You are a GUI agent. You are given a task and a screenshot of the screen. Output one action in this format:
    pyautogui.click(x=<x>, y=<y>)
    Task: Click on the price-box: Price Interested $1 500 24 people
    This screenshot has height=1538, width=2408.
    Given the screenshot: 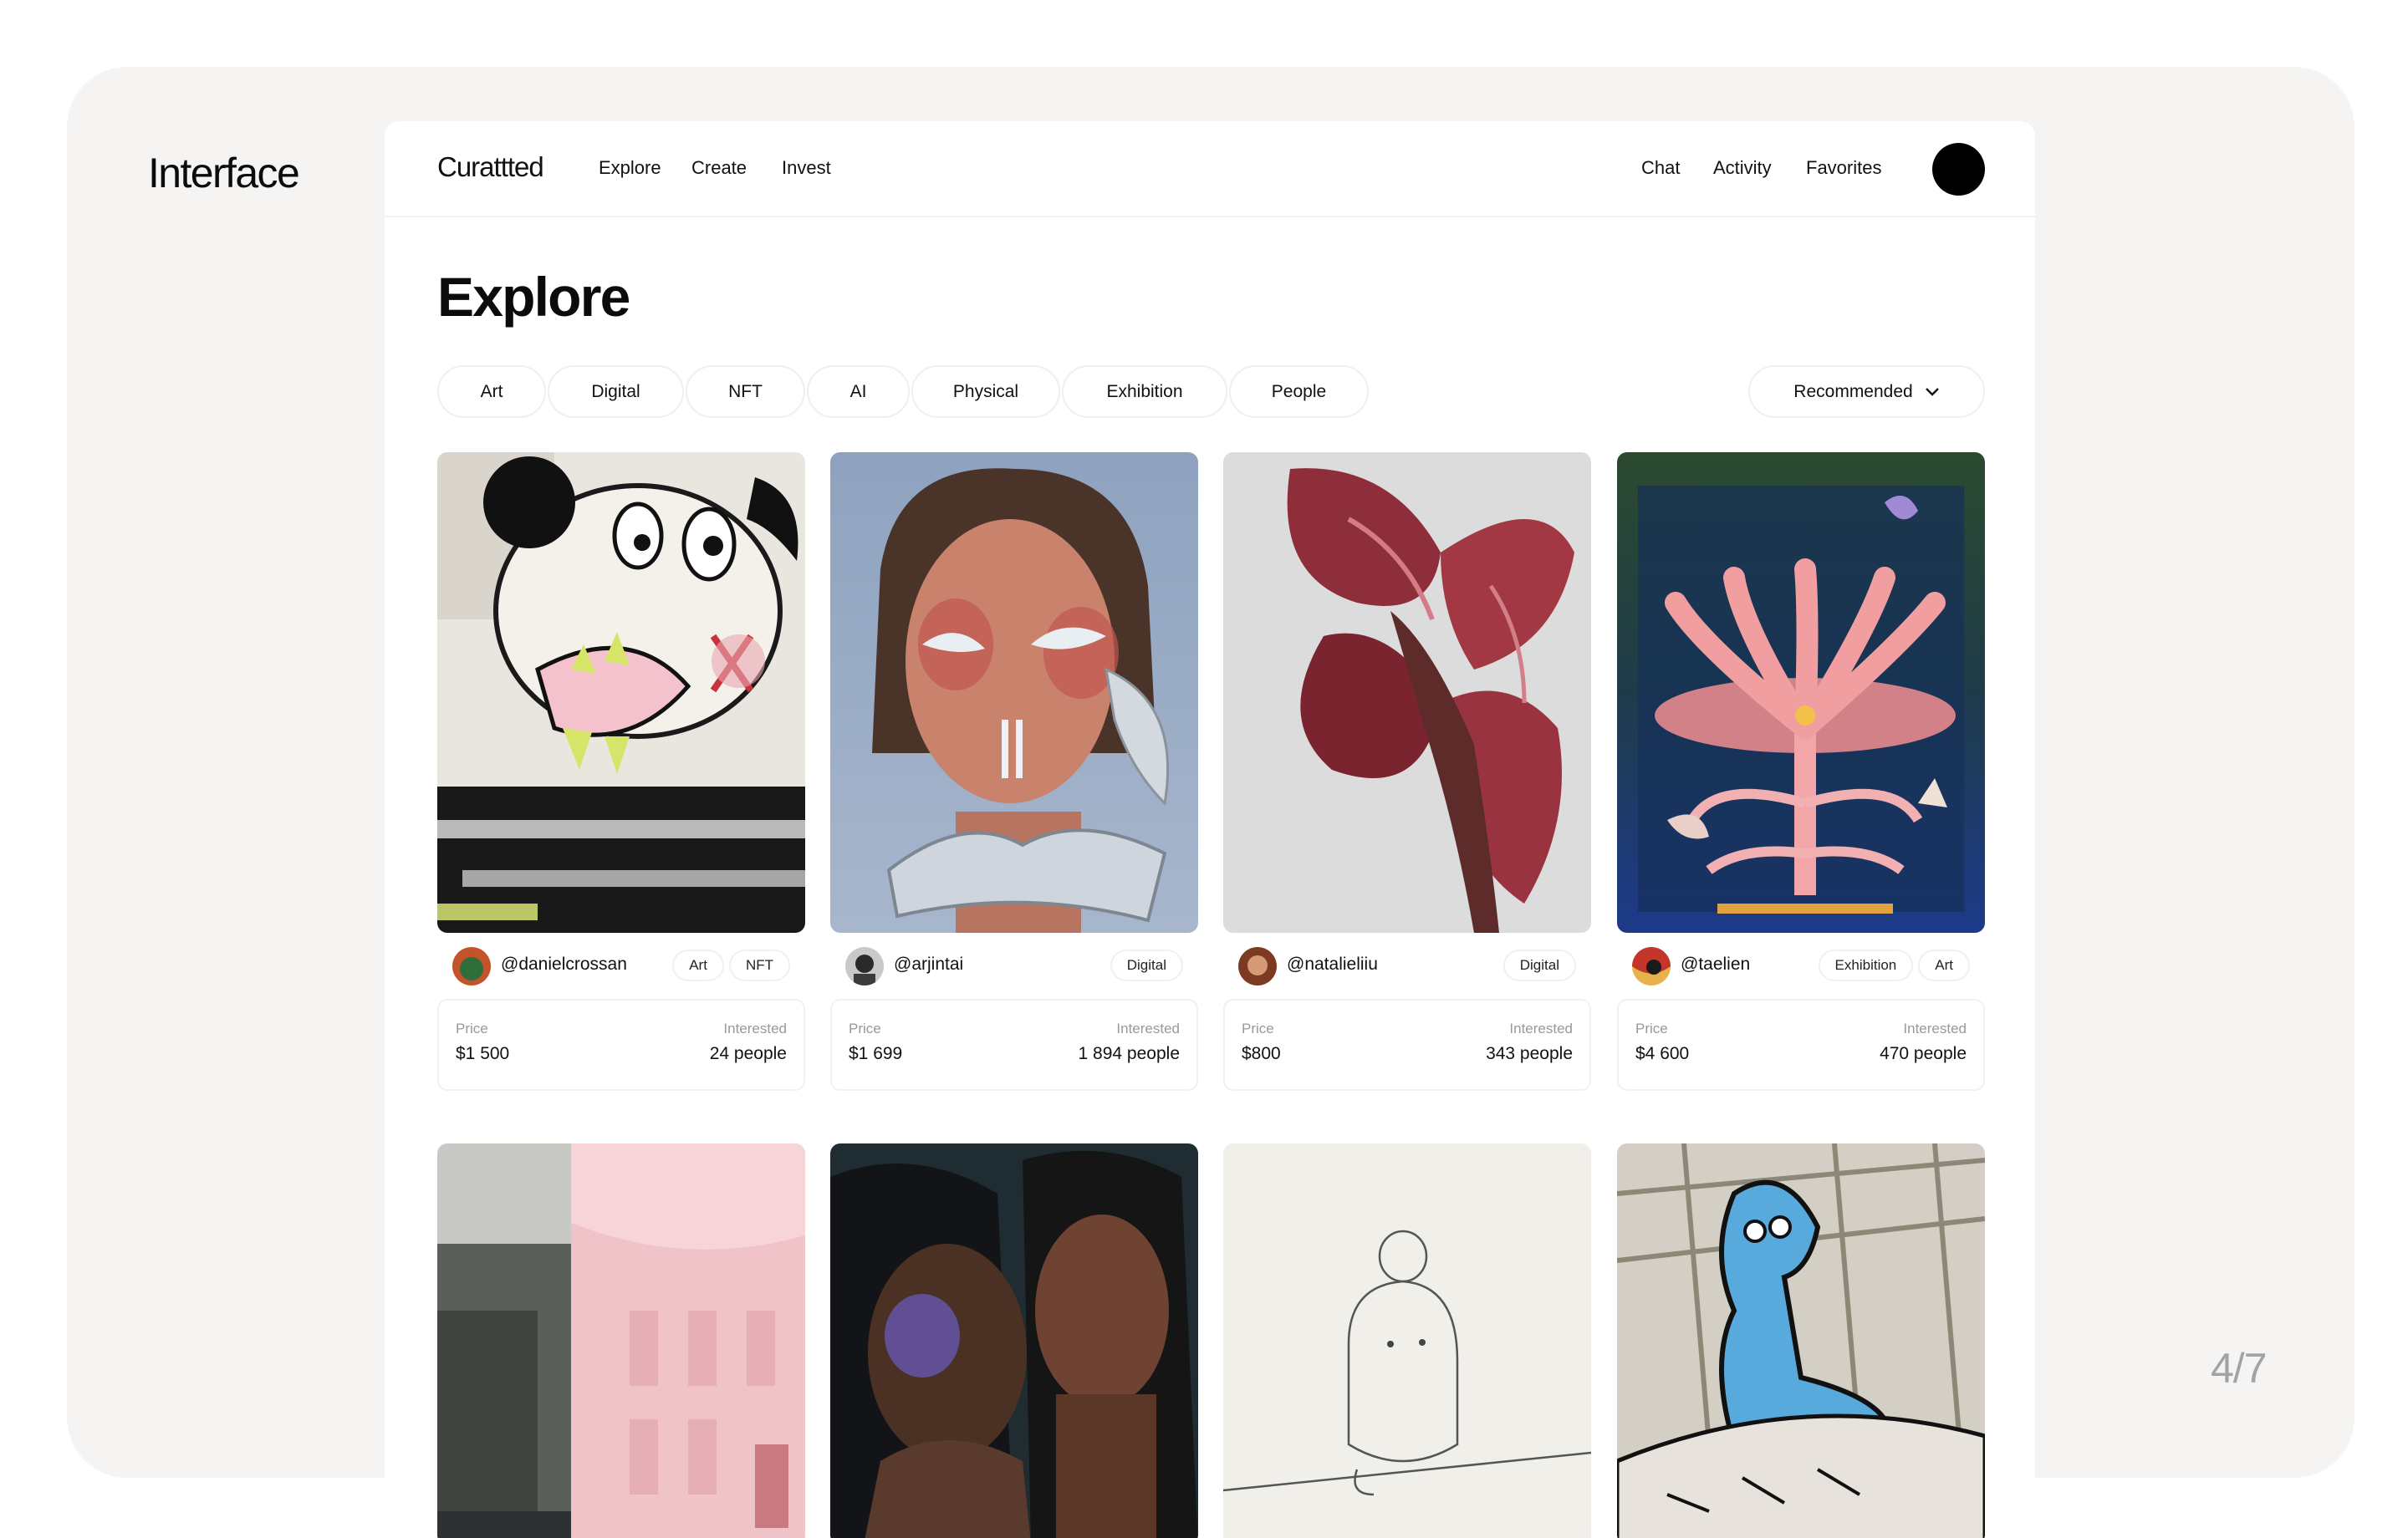 What is the action you would take?
    pyautogui.click(x=621, y=1045)
    